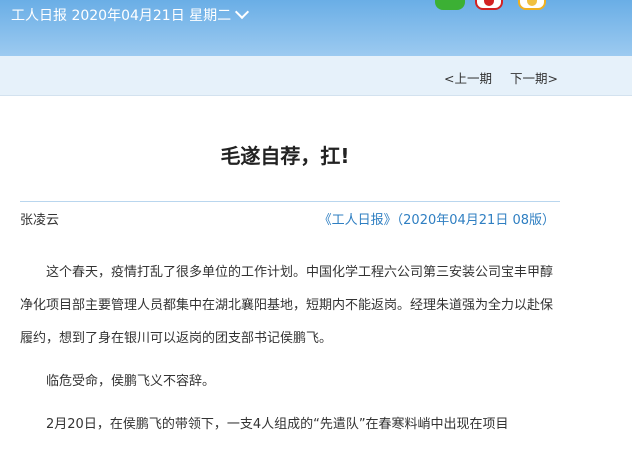 The image size is (632, 451). What do you see at coordinates (290, 215) in the screenshot?
I see `article-meta: 张凌云 《工人日报》（2020年04月21日 08版）` at bounding box center [290, 215].